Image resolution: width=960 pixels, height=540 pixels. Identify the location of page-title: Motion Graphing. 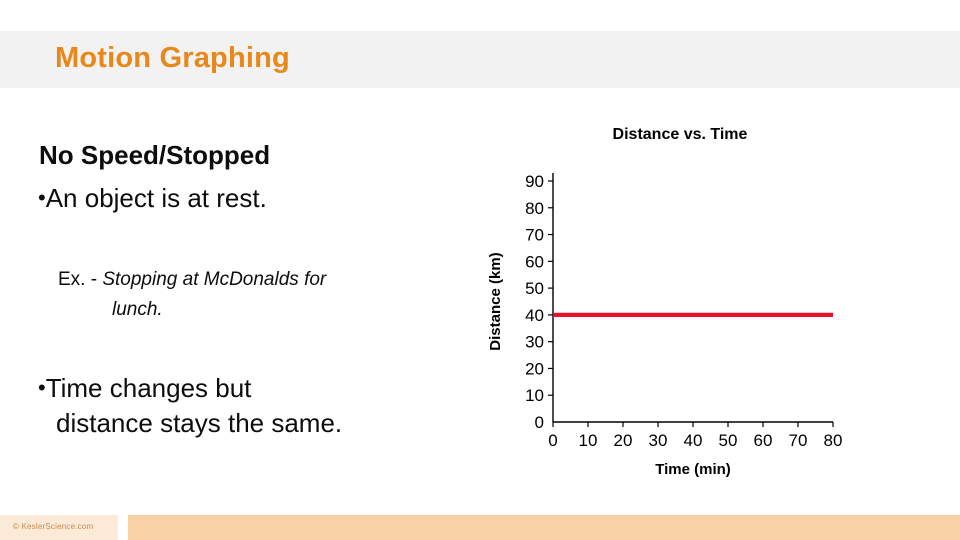
(172, 58).